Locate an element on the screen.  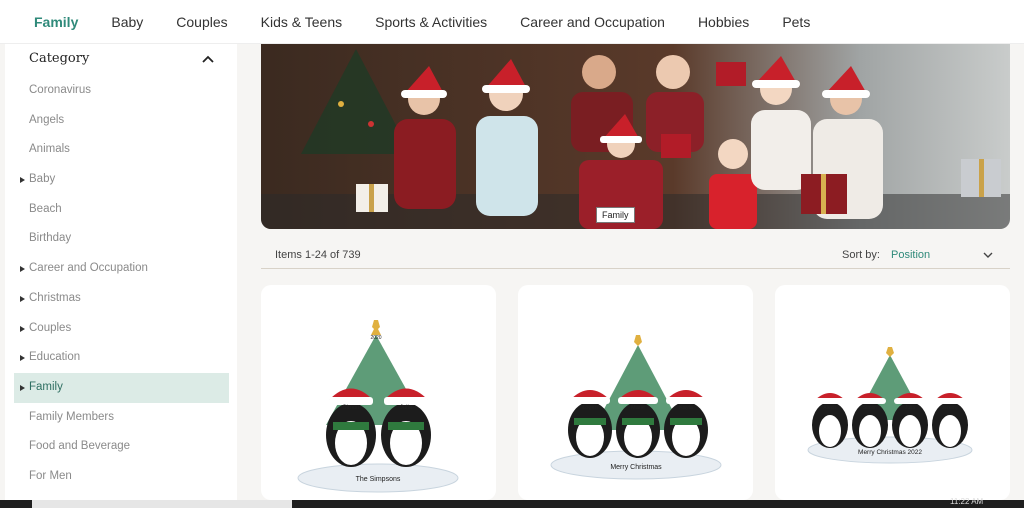
category-animals: Animals is located at coordinates (121, 150).